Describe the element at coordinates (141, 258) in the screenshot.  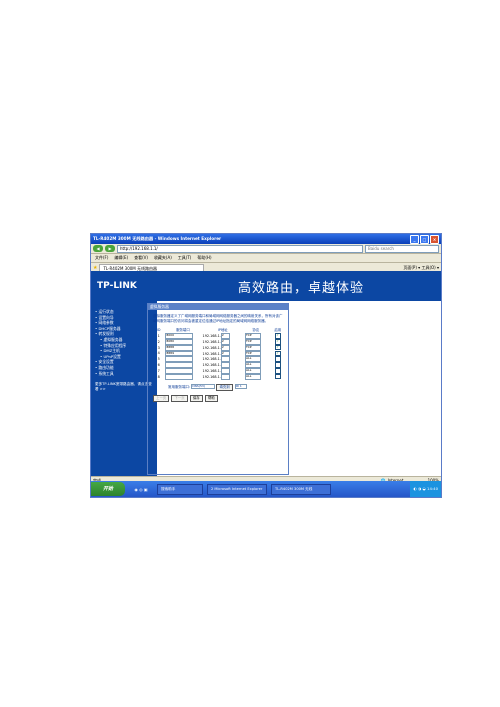
I see `menu-view: 查看(V)` at that location.